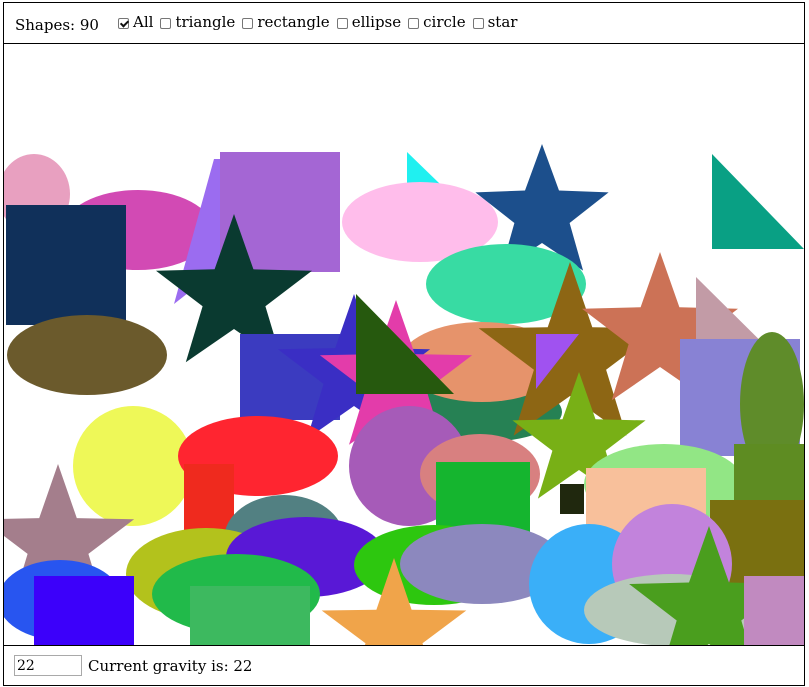 The image size is (809, 687). I want to click on circle-shape, so click(133, 466).